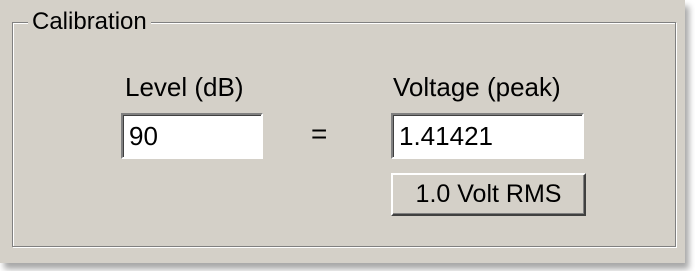 The image size is (695, 271). I want to click on equals-sign: =, so click(319, 133).